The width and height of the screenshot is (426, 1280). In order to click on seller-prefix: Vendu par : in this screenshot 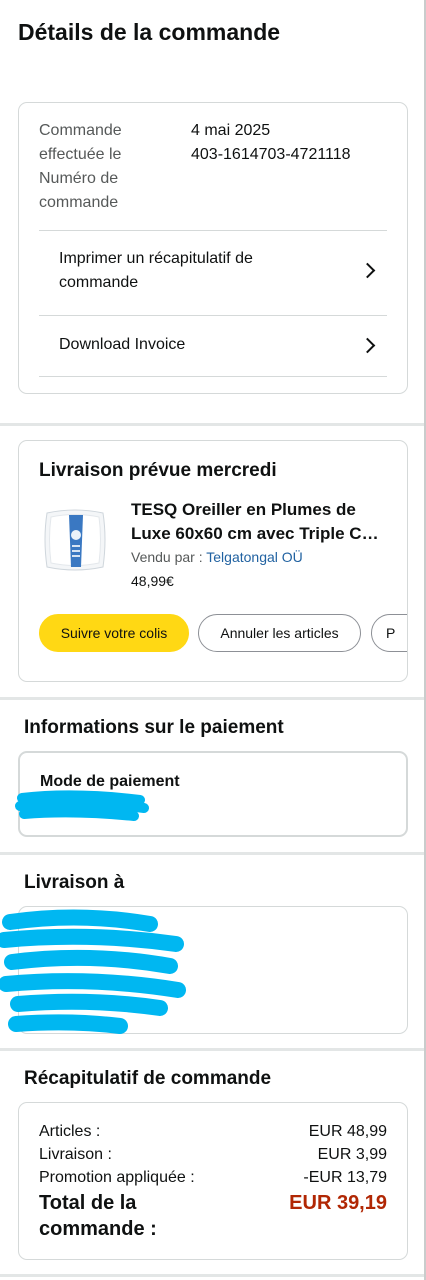, I will do `click(167, 557)`.